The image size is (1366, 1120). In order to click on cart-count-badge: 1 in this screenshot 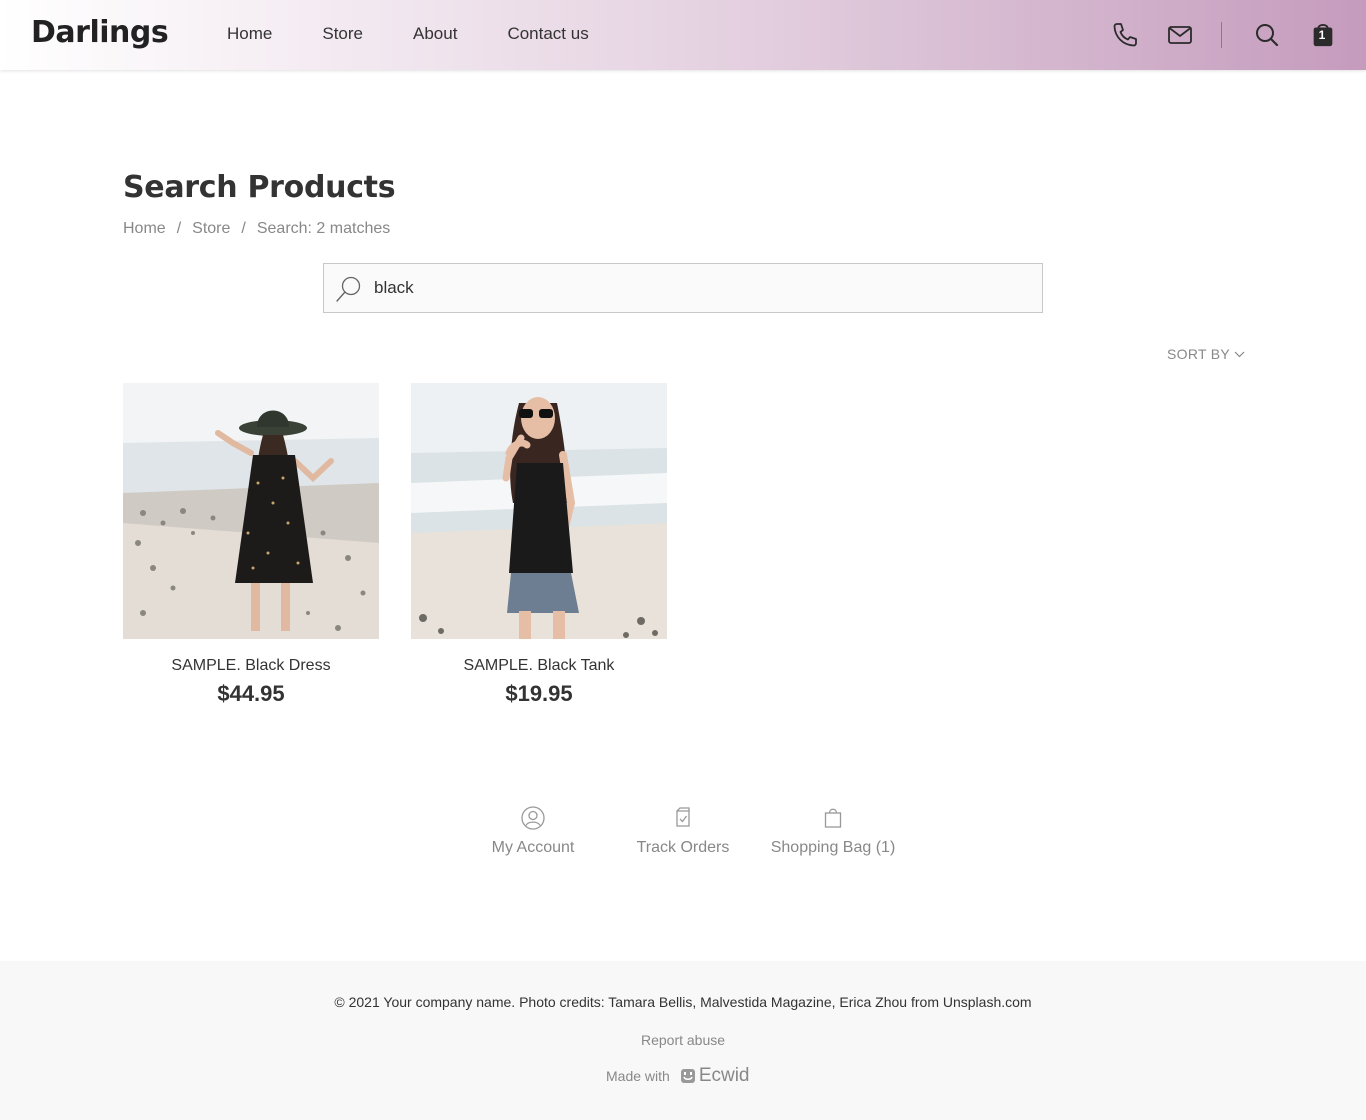, I will do `click(1322, 35)`.